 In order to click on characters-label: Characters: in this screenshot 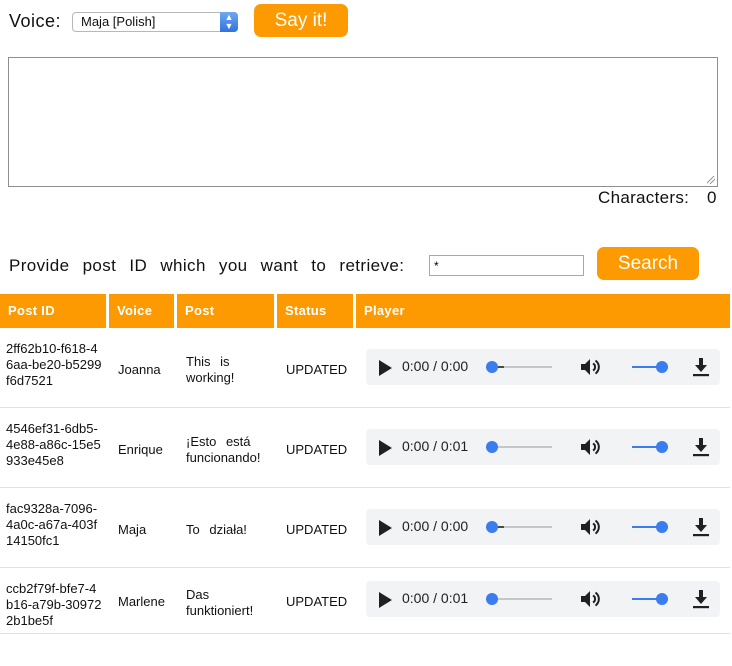, I will do `click(644, 197)`.